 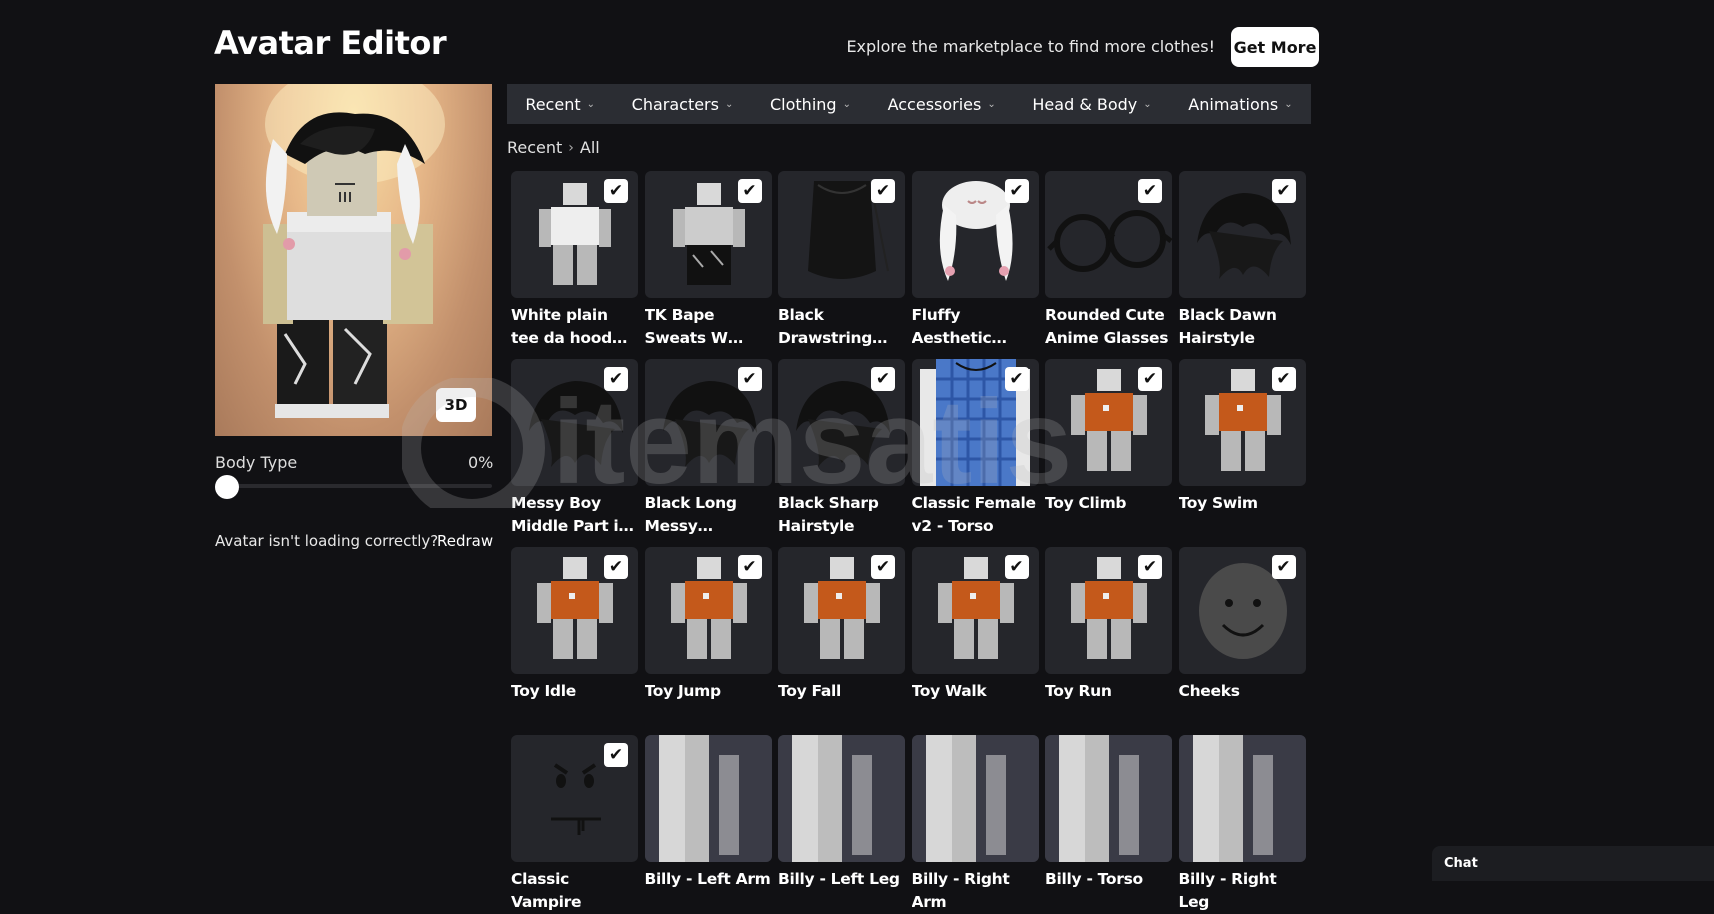 What do you see at coordinates (543, 691) in the screenshot?
I see `item-name: Toy Idle` at bounding box center [543, 691].